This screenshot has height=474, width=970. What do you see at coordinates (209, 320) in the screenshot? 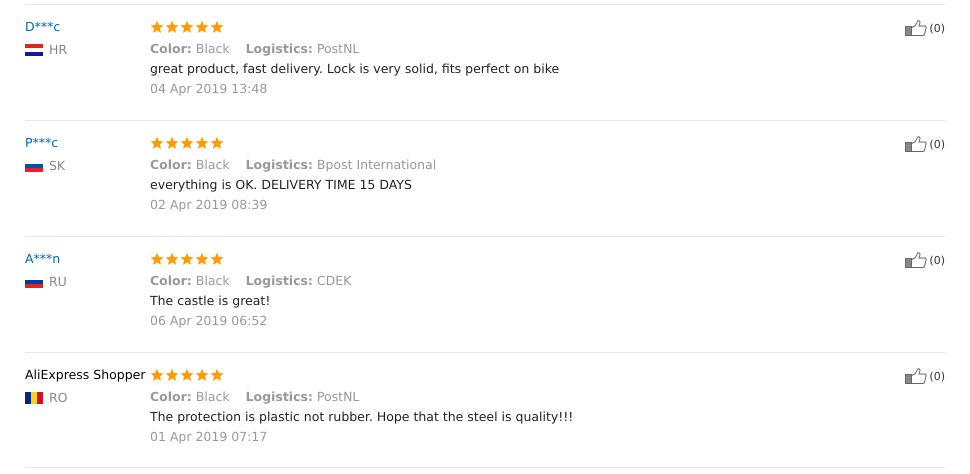
I see `review-date: 06 Apr 2019 06:52` at bounding box center [209, 320].